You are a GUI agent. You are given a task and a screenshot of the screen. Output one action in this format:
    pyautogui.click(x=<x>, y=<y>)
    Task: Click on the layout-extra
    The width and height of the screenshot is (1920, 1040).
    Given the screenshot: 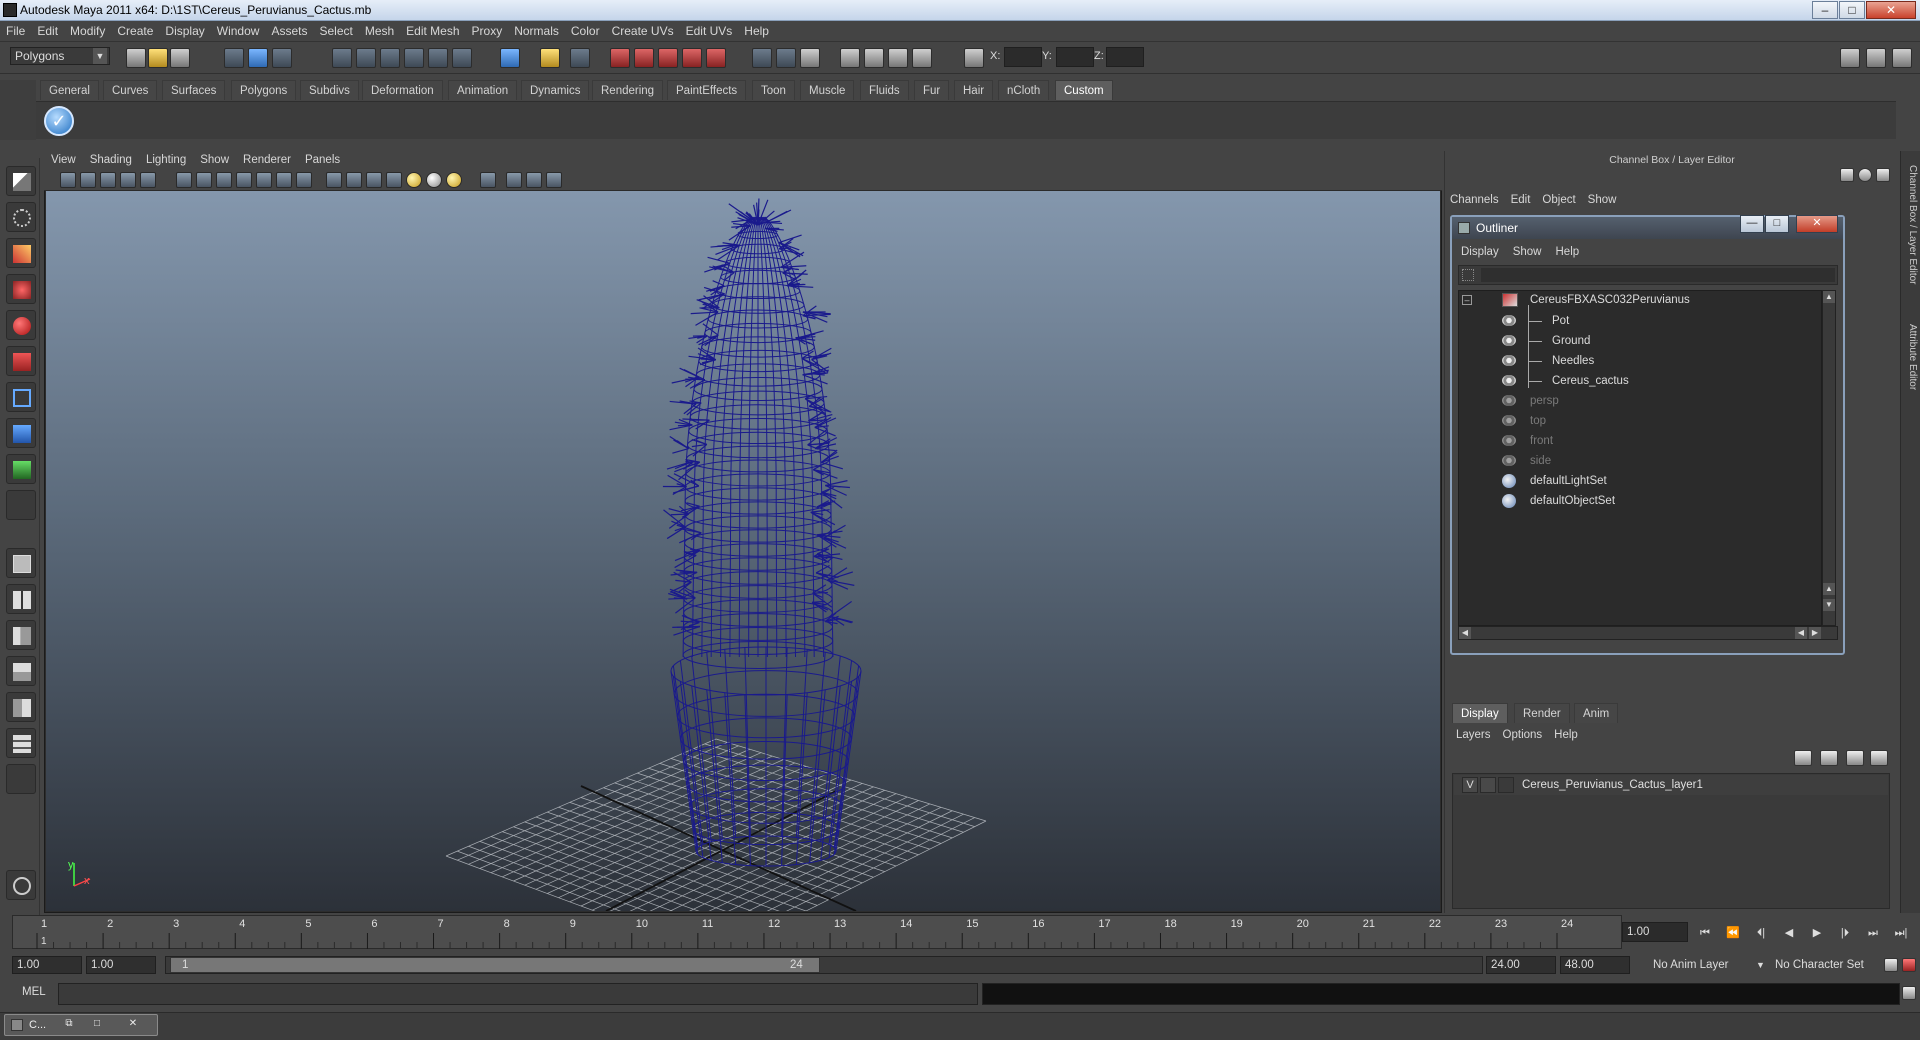 What is the action you would take?
    pyautogui.click(x=21, y=779)
    